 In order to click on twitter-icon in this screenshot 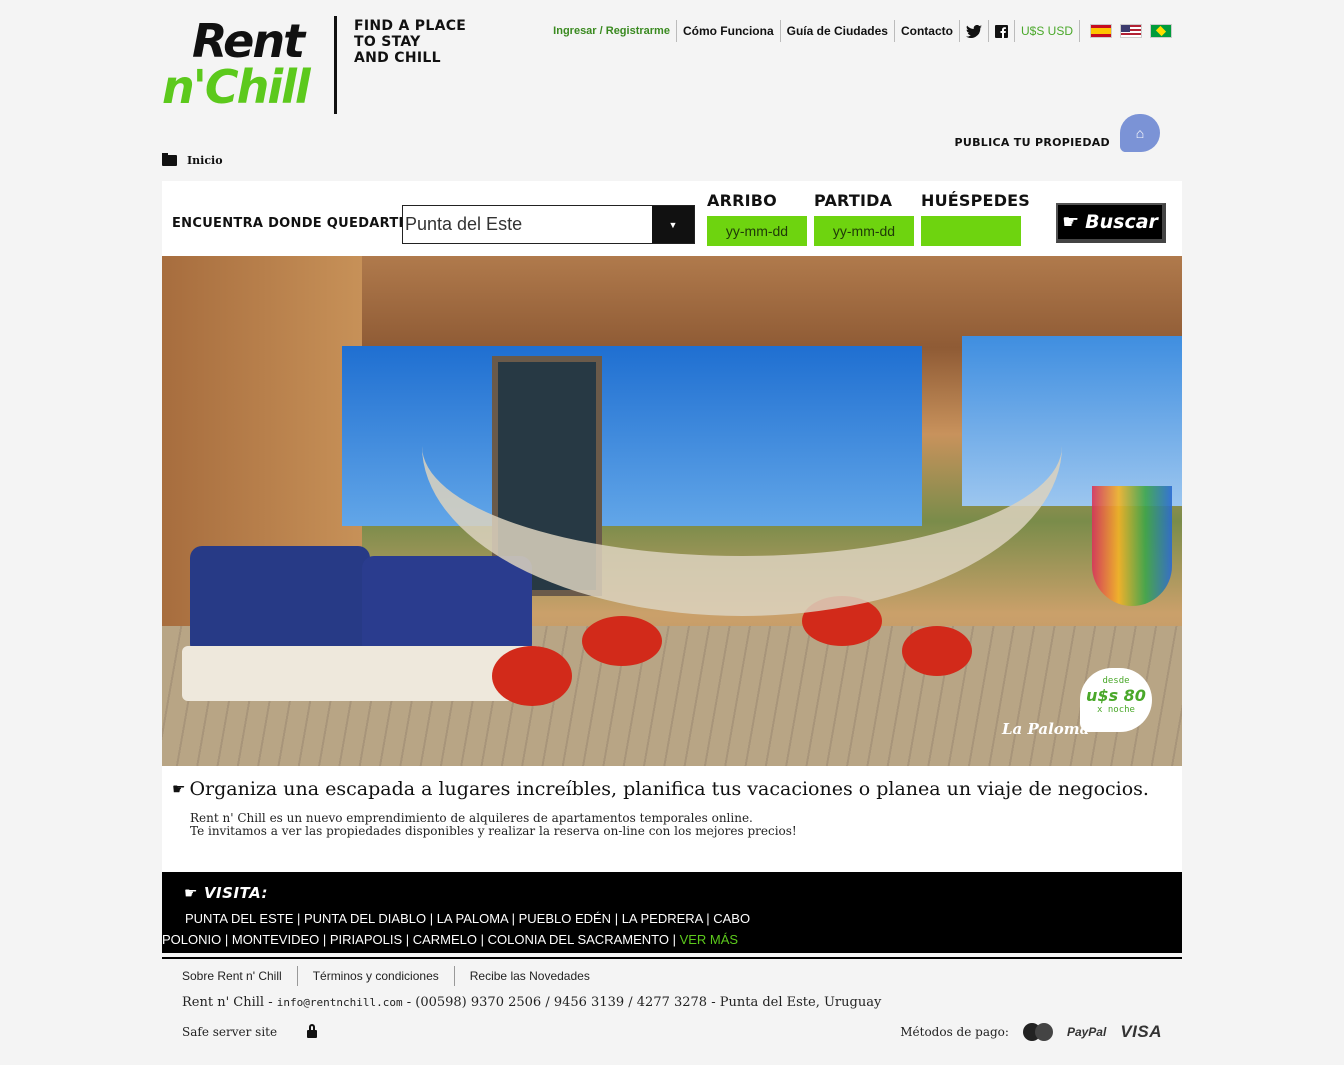, I will do `click(973, 31)`.